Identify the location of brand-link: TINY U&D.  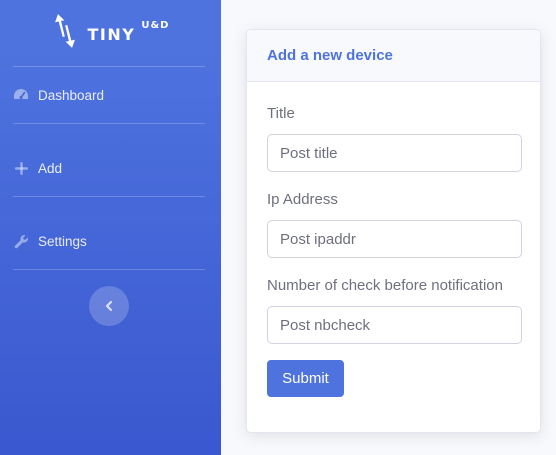
(110, 33).